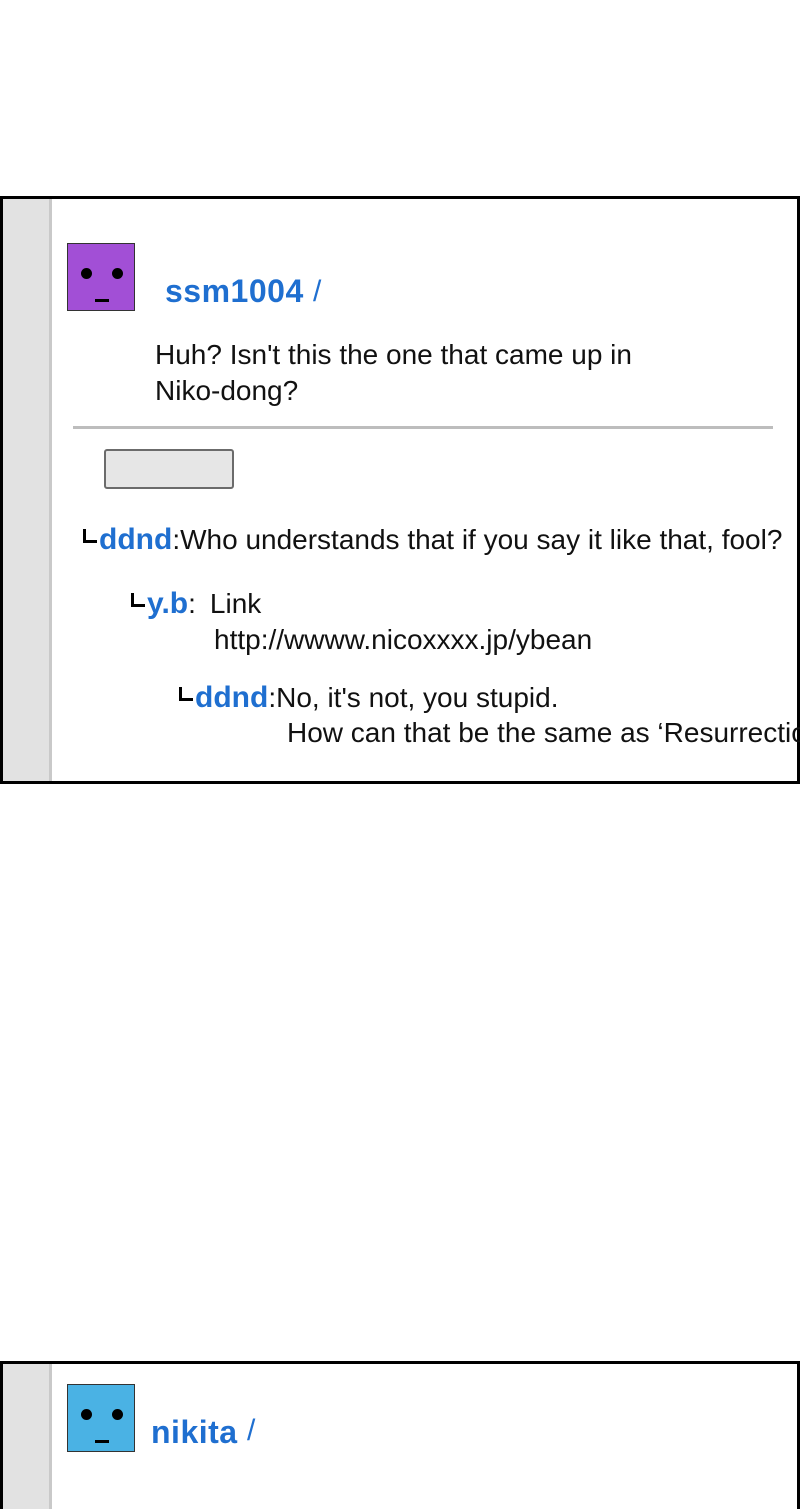  Describe the element at coordinates (167, 603) in the screenshot. I see `reply-username: y.b` at that location.